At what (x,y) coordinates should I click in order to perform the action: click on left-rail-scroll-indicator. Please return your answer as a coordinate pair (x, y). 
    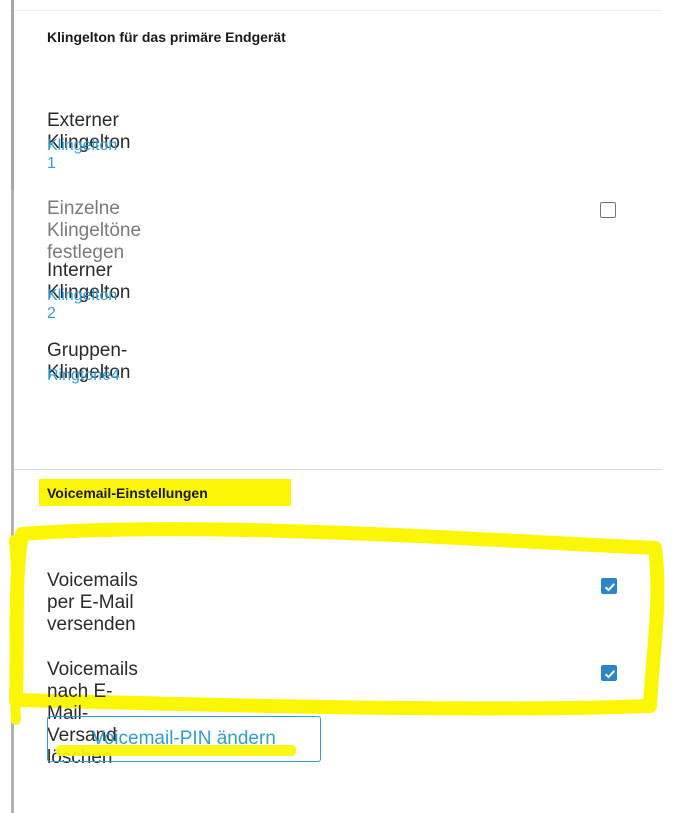
    Looking at the image, I should click on (12, 95).